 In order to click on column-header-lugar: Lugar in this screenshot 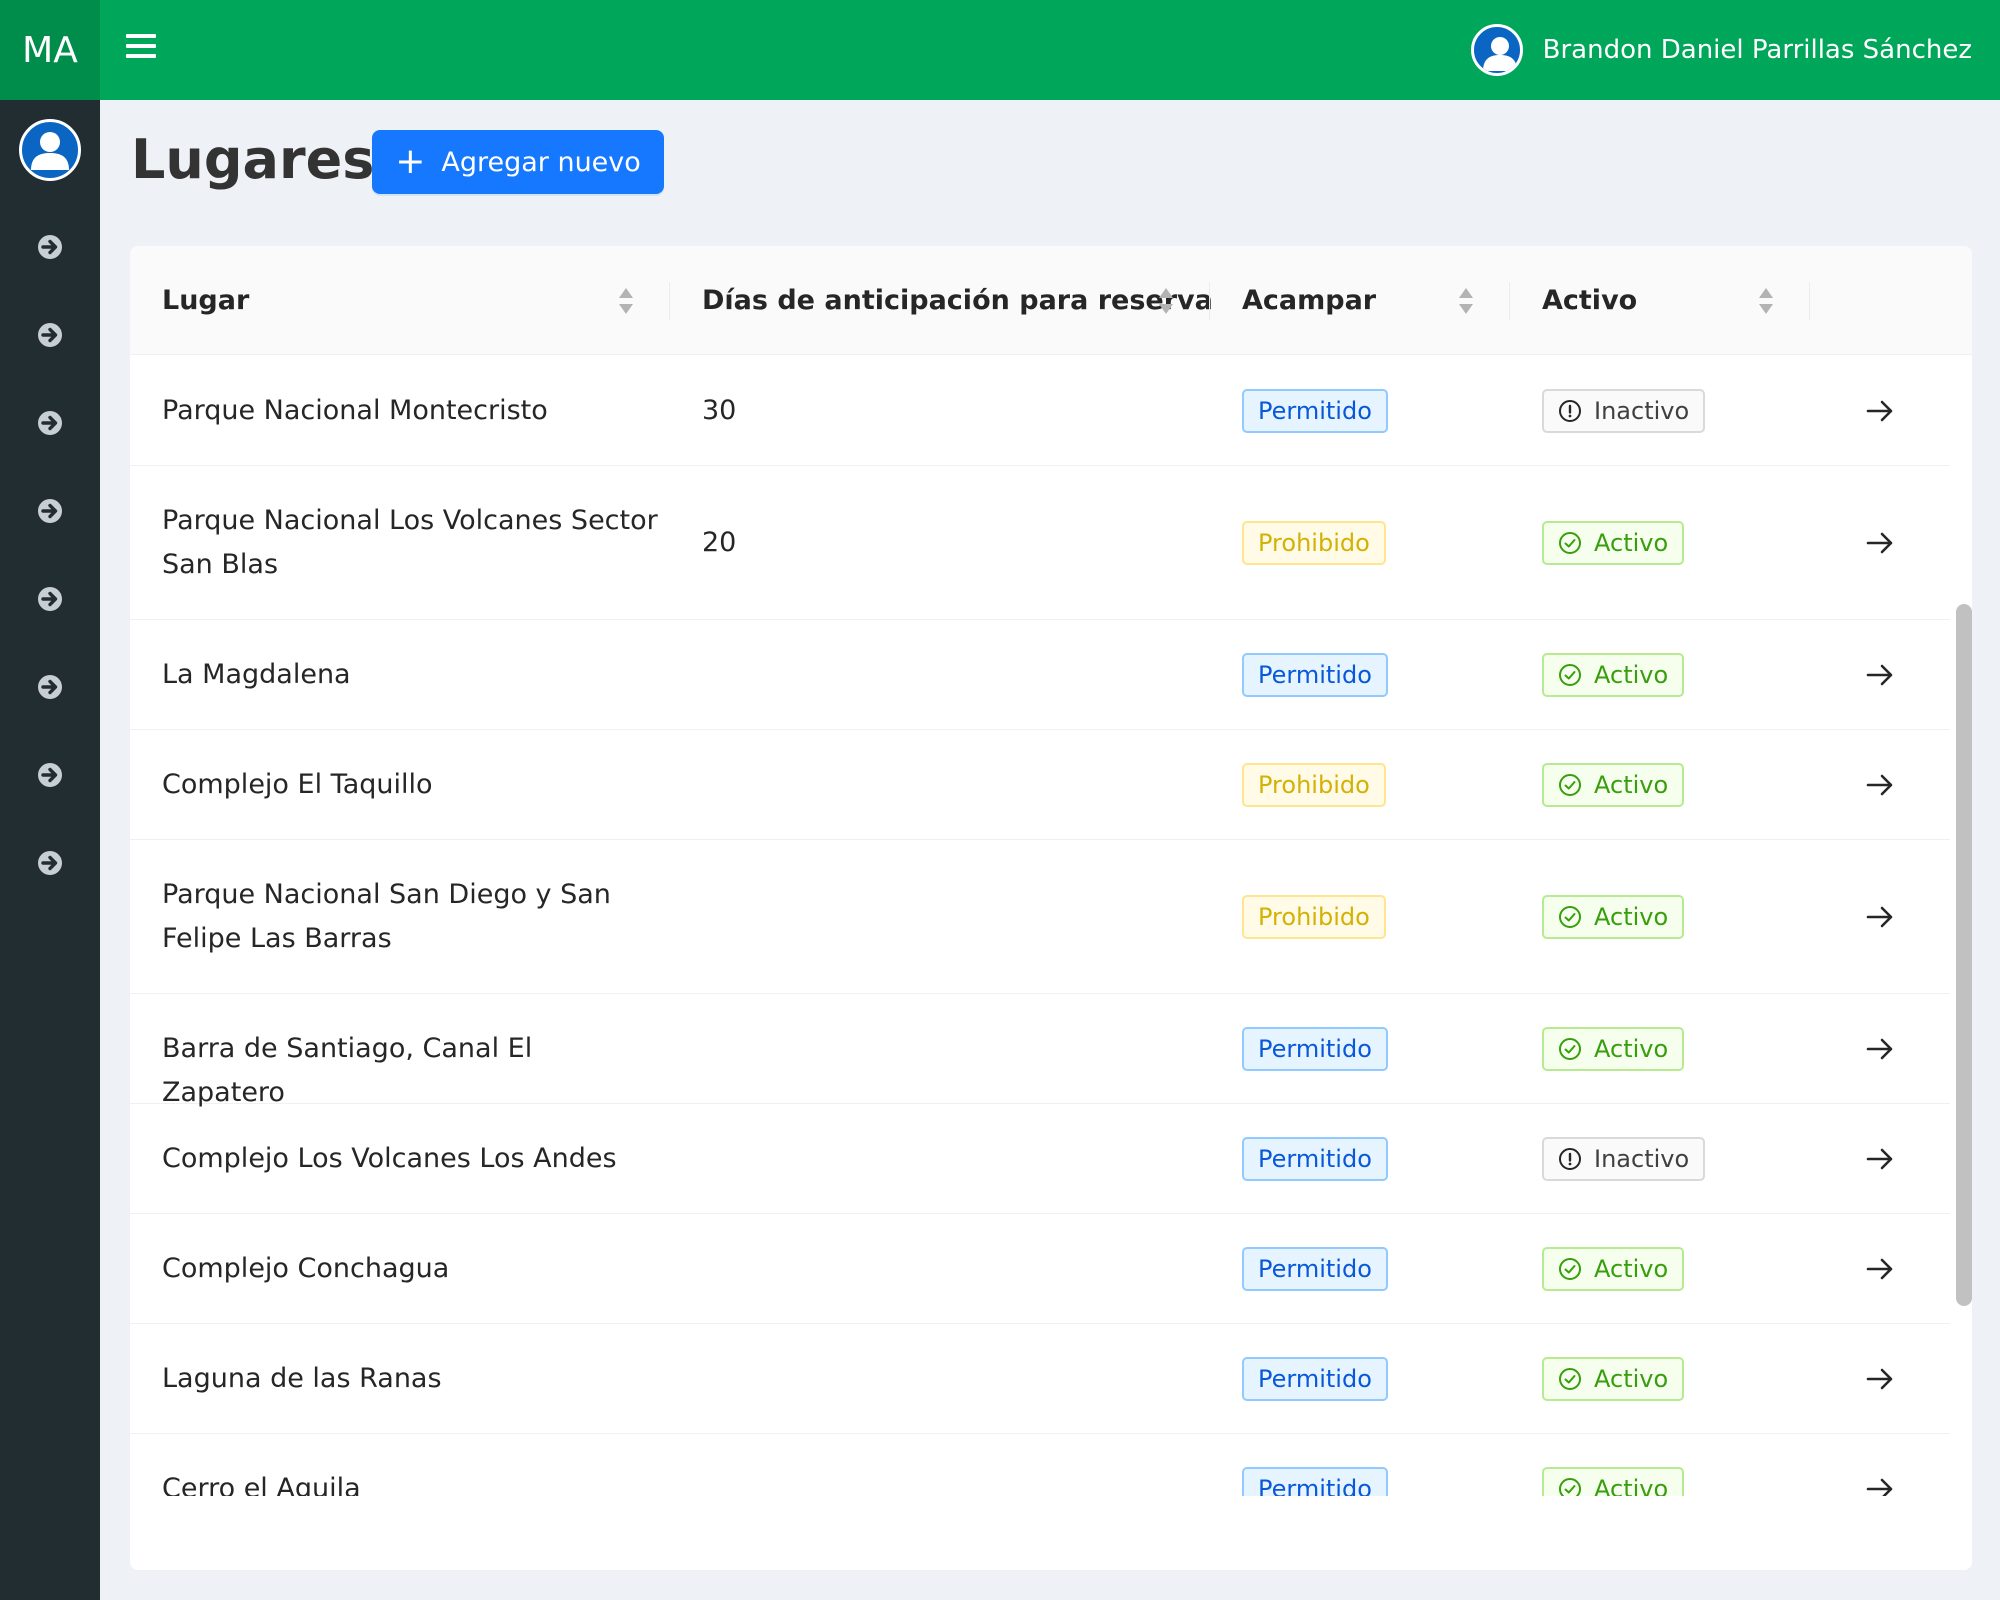, I will do `click(205, 300)`.